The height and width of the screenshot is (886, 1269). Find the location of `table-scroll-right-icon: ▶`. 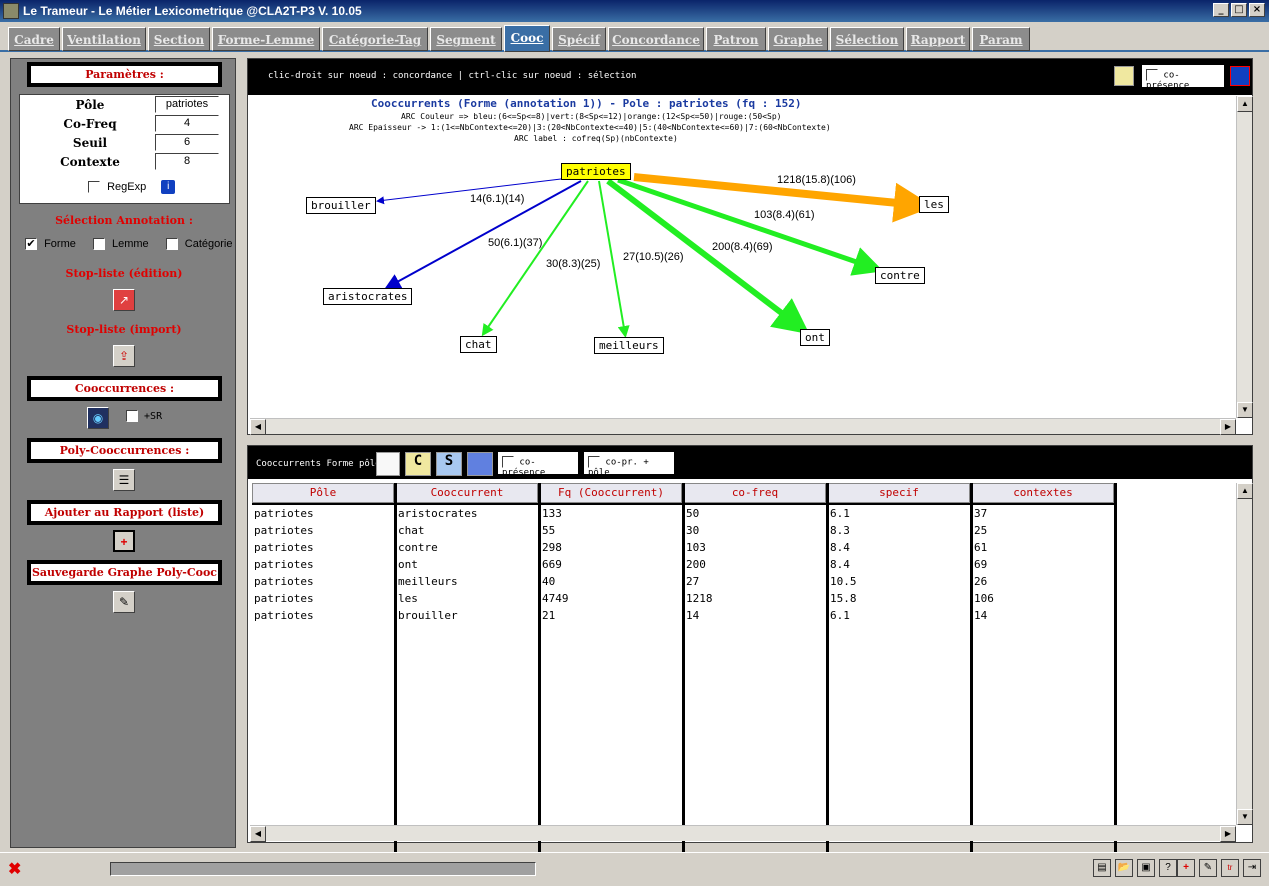

table-scroll-right-icon: ▶ is located at coordinates (1228, 834).